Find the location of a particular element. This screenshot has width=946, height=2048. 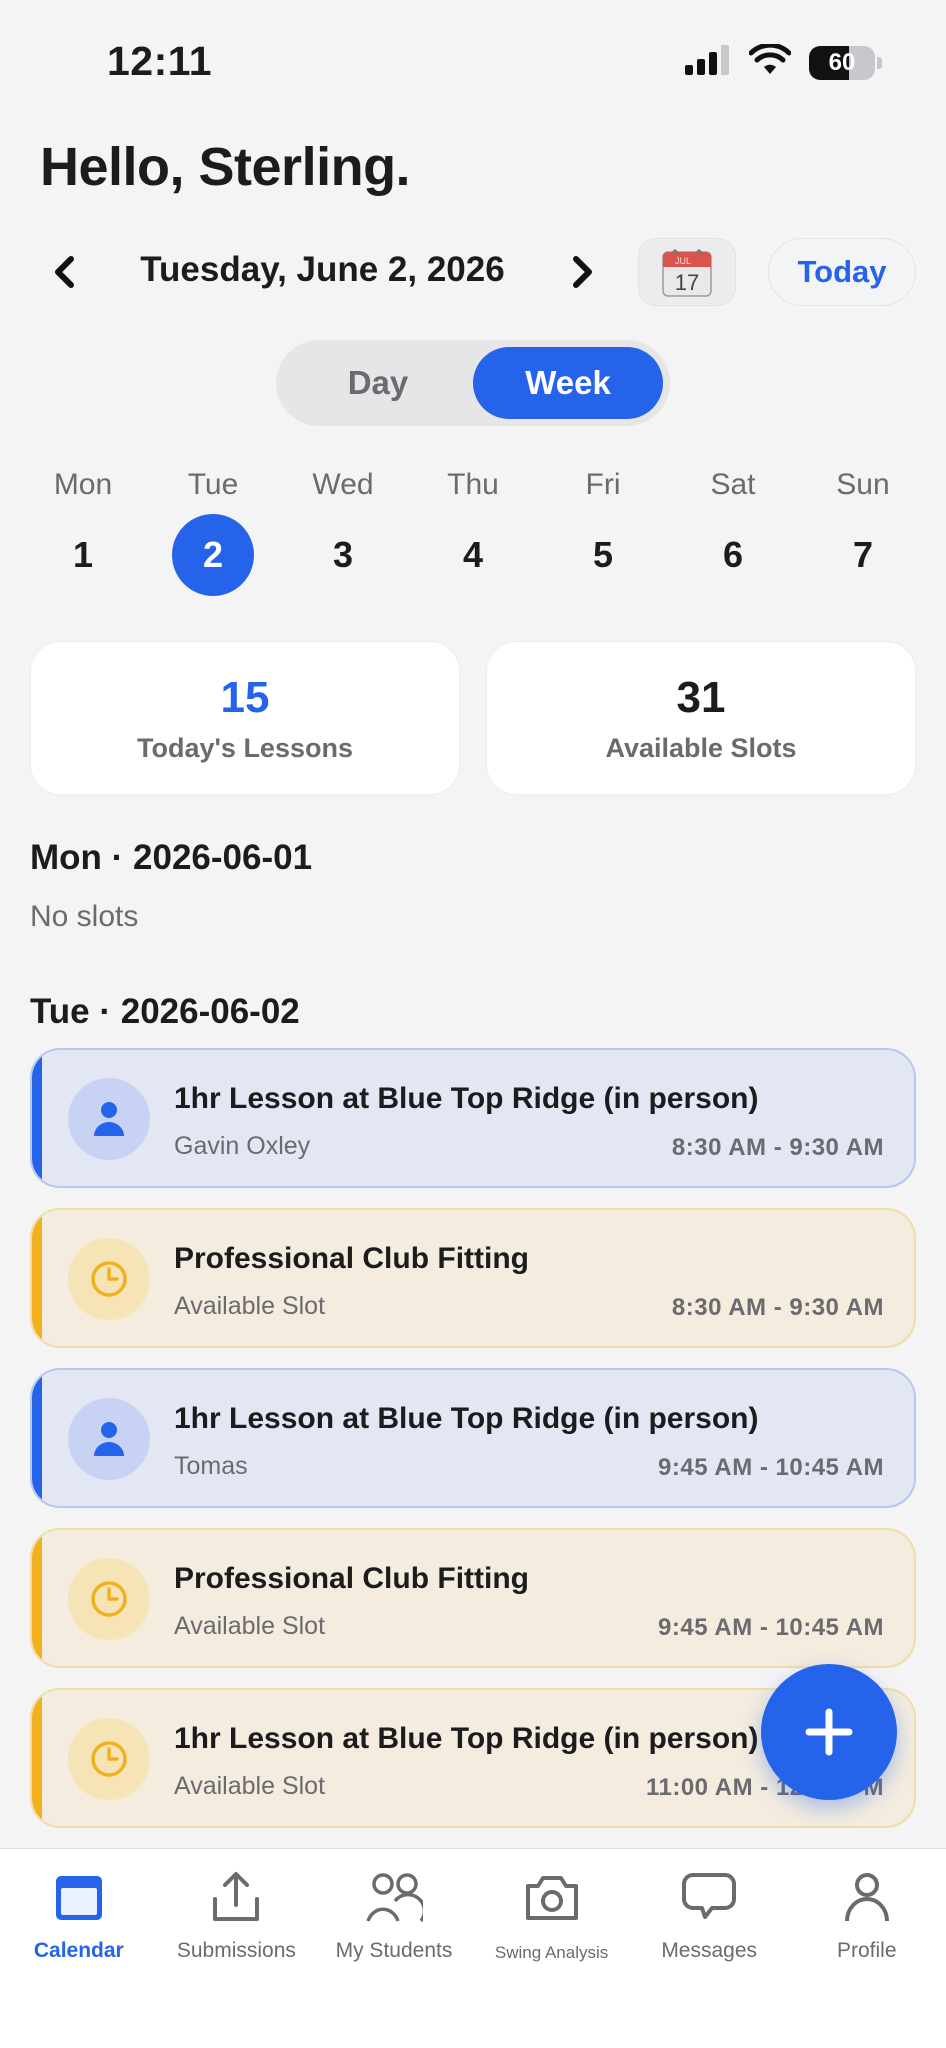

status-icons: 60 is located at coordinates (783, 61).